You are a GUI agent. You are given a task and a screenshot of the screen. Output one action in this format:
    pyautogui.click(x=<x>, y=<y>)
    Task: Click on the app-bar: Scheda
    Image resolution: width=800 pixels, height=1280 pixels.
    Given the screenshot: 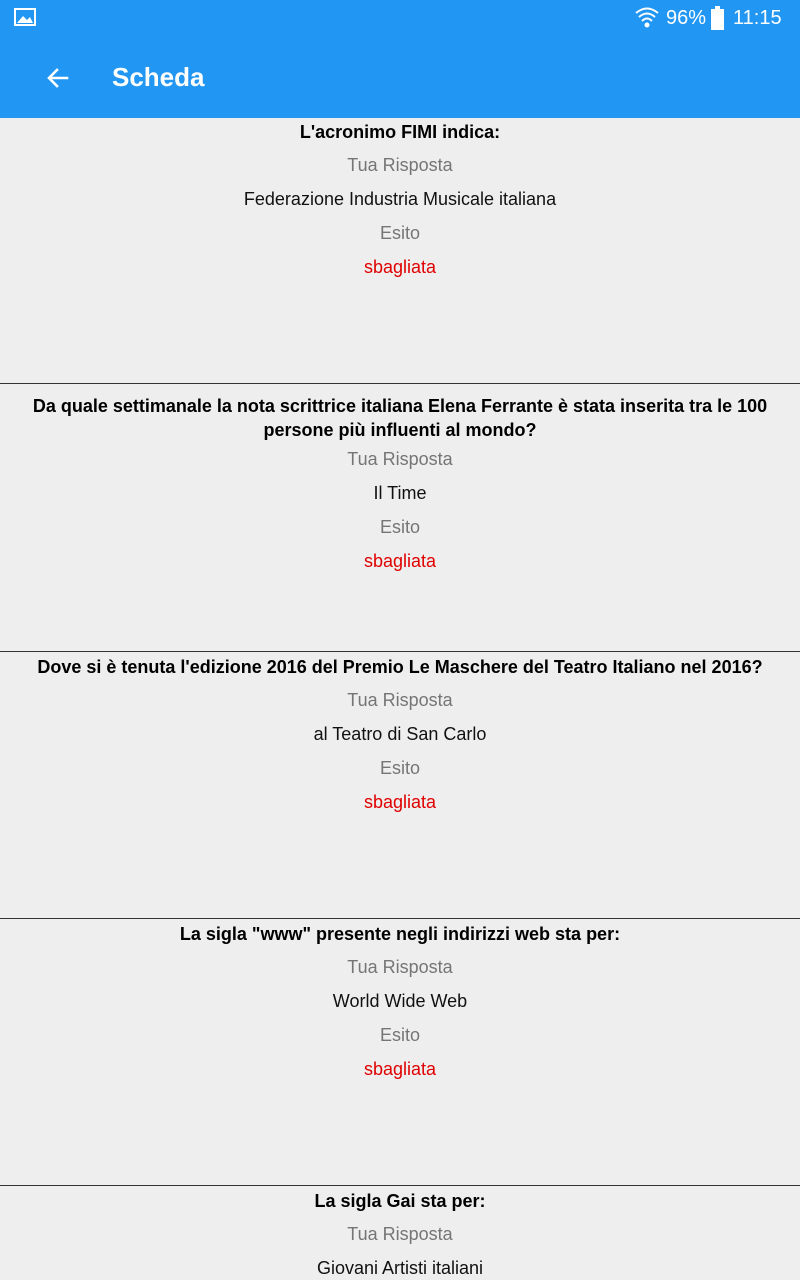 What is the action you would take?
    pyautogui.click(x=400, y=78)
    